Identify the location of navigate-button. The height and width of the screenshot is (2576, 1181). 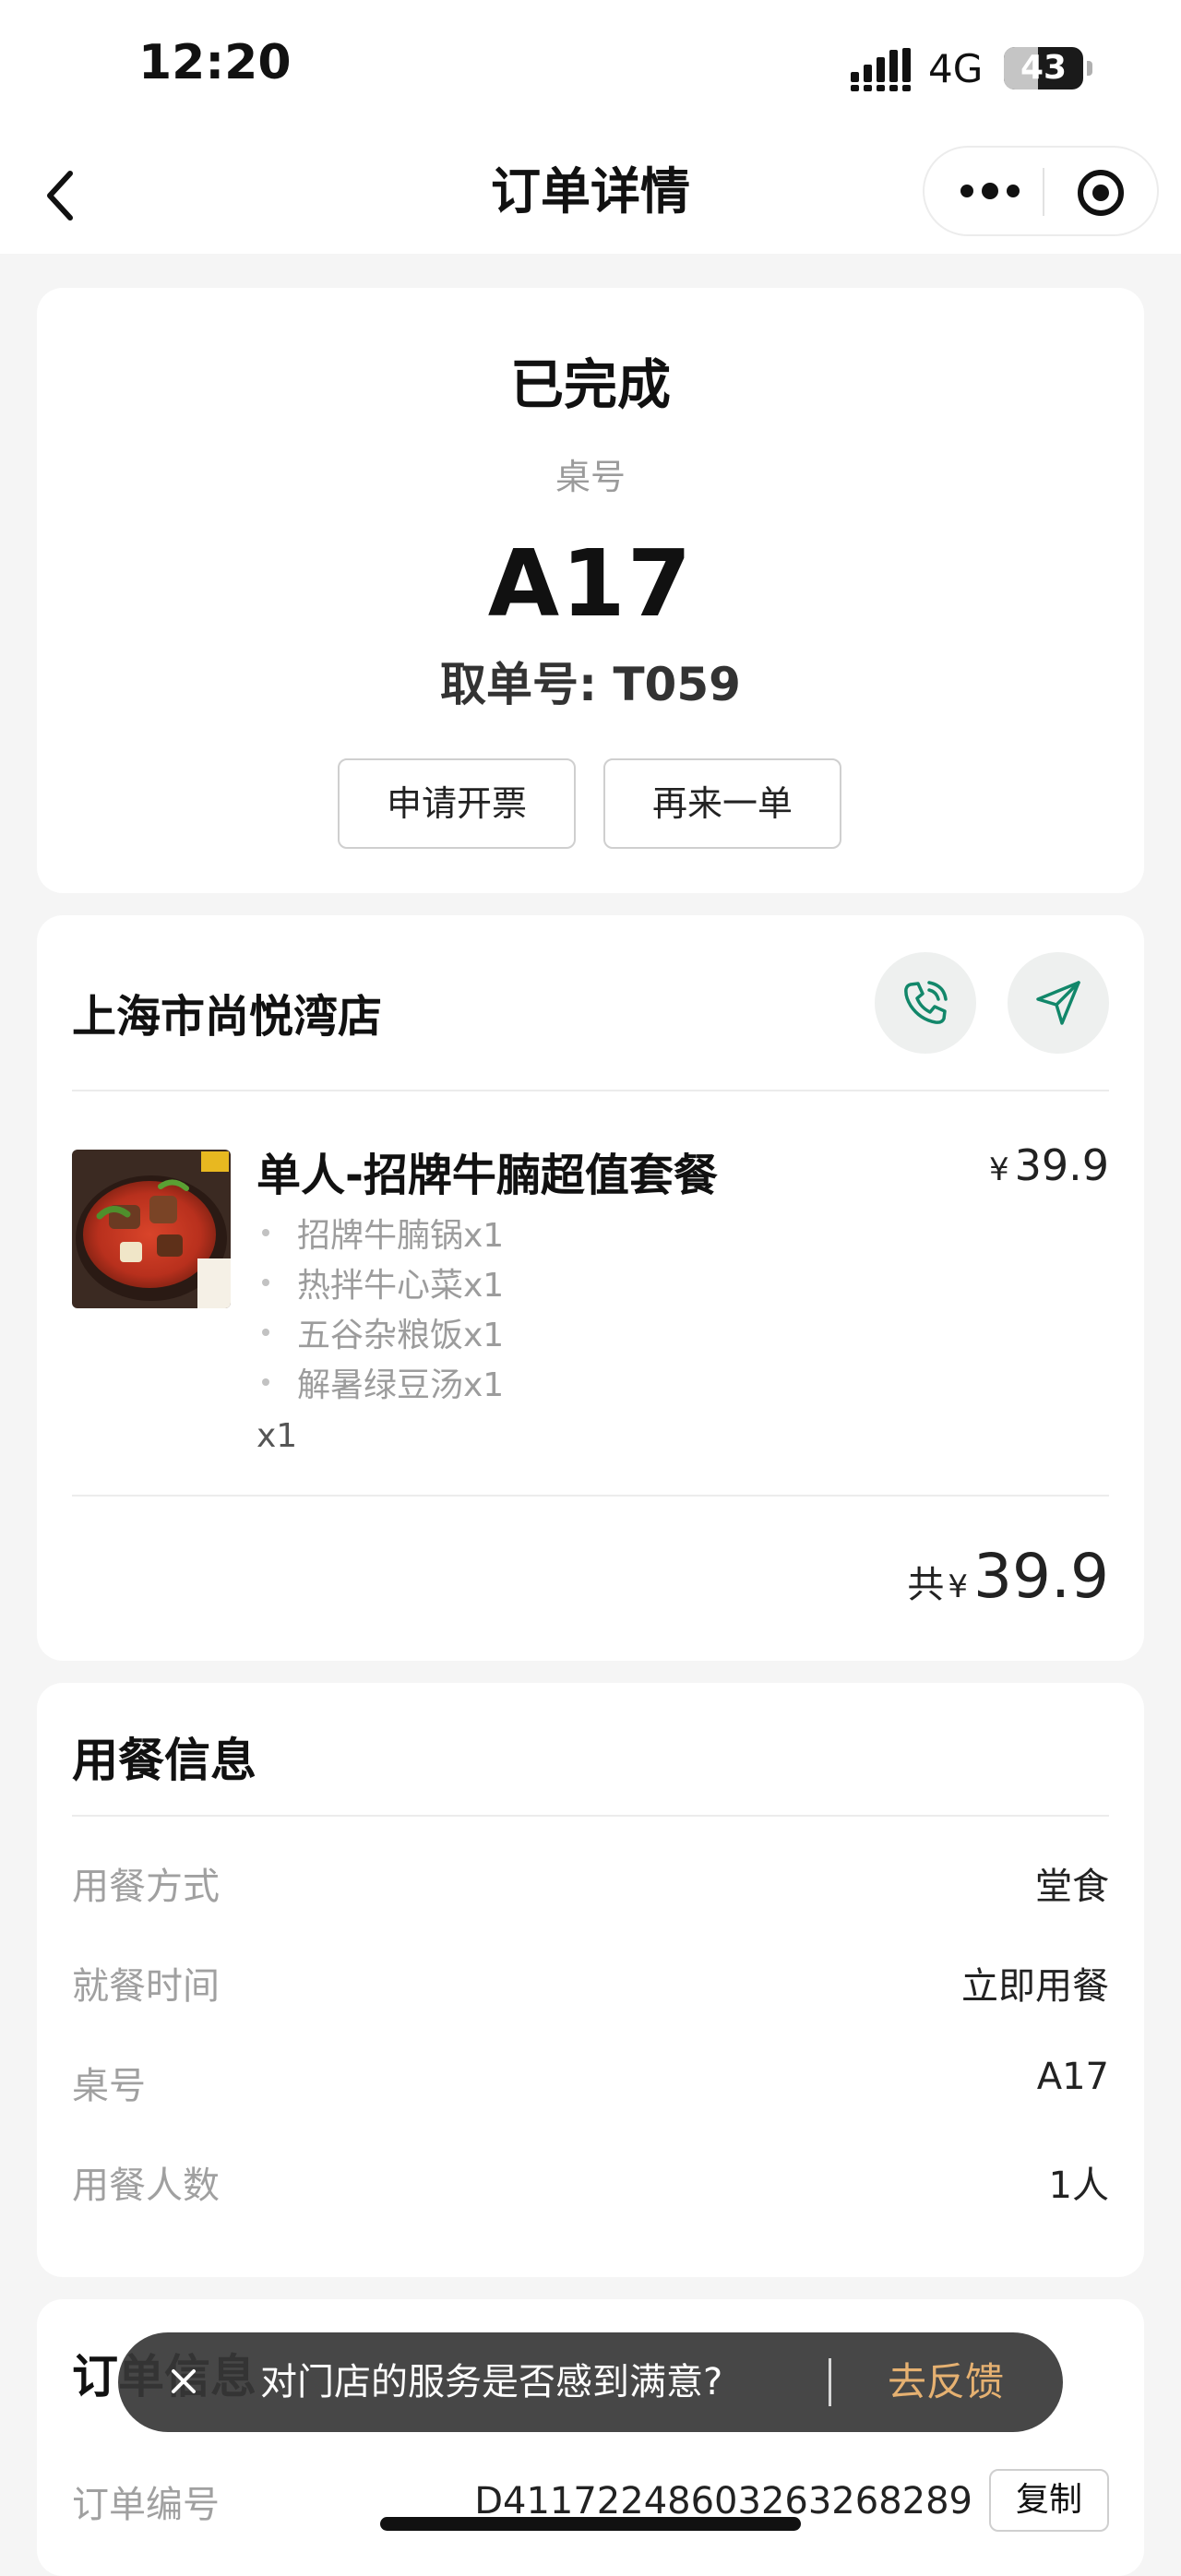
(1058, 1003).